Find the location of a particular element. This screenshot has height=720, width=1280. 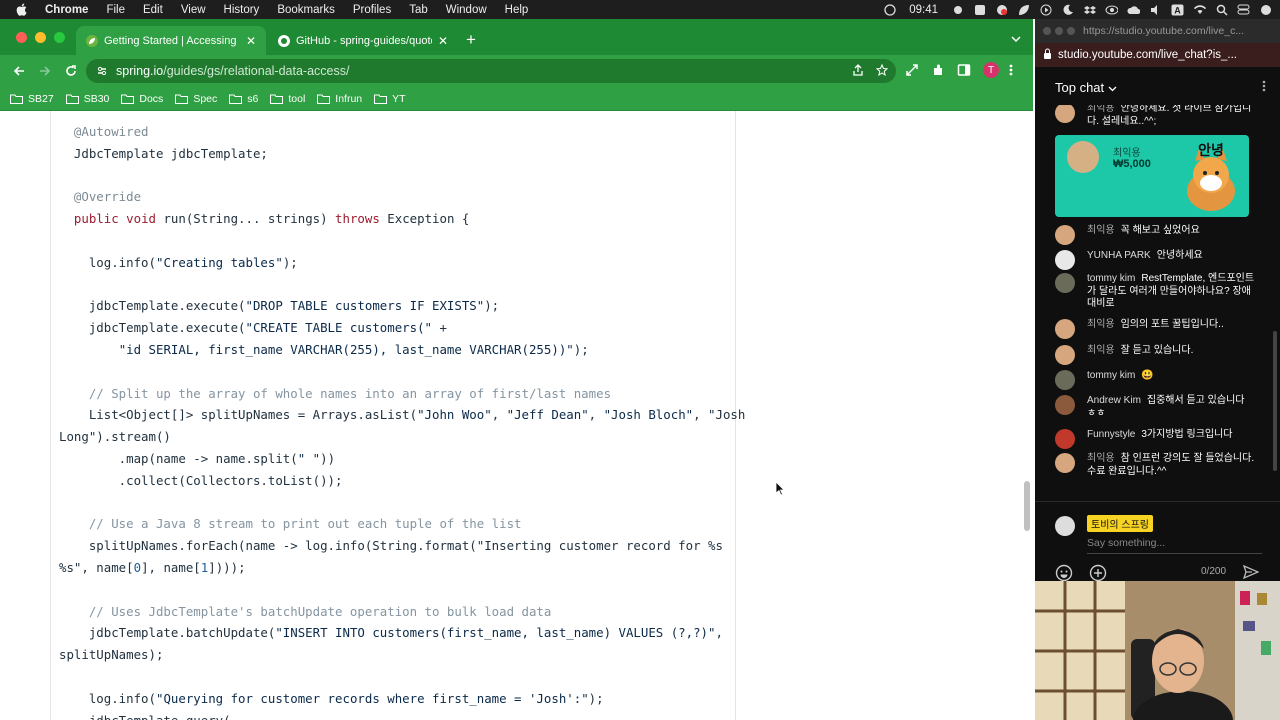

code-line: jdbcTemplate.query( is located at coordinates (402, 715).